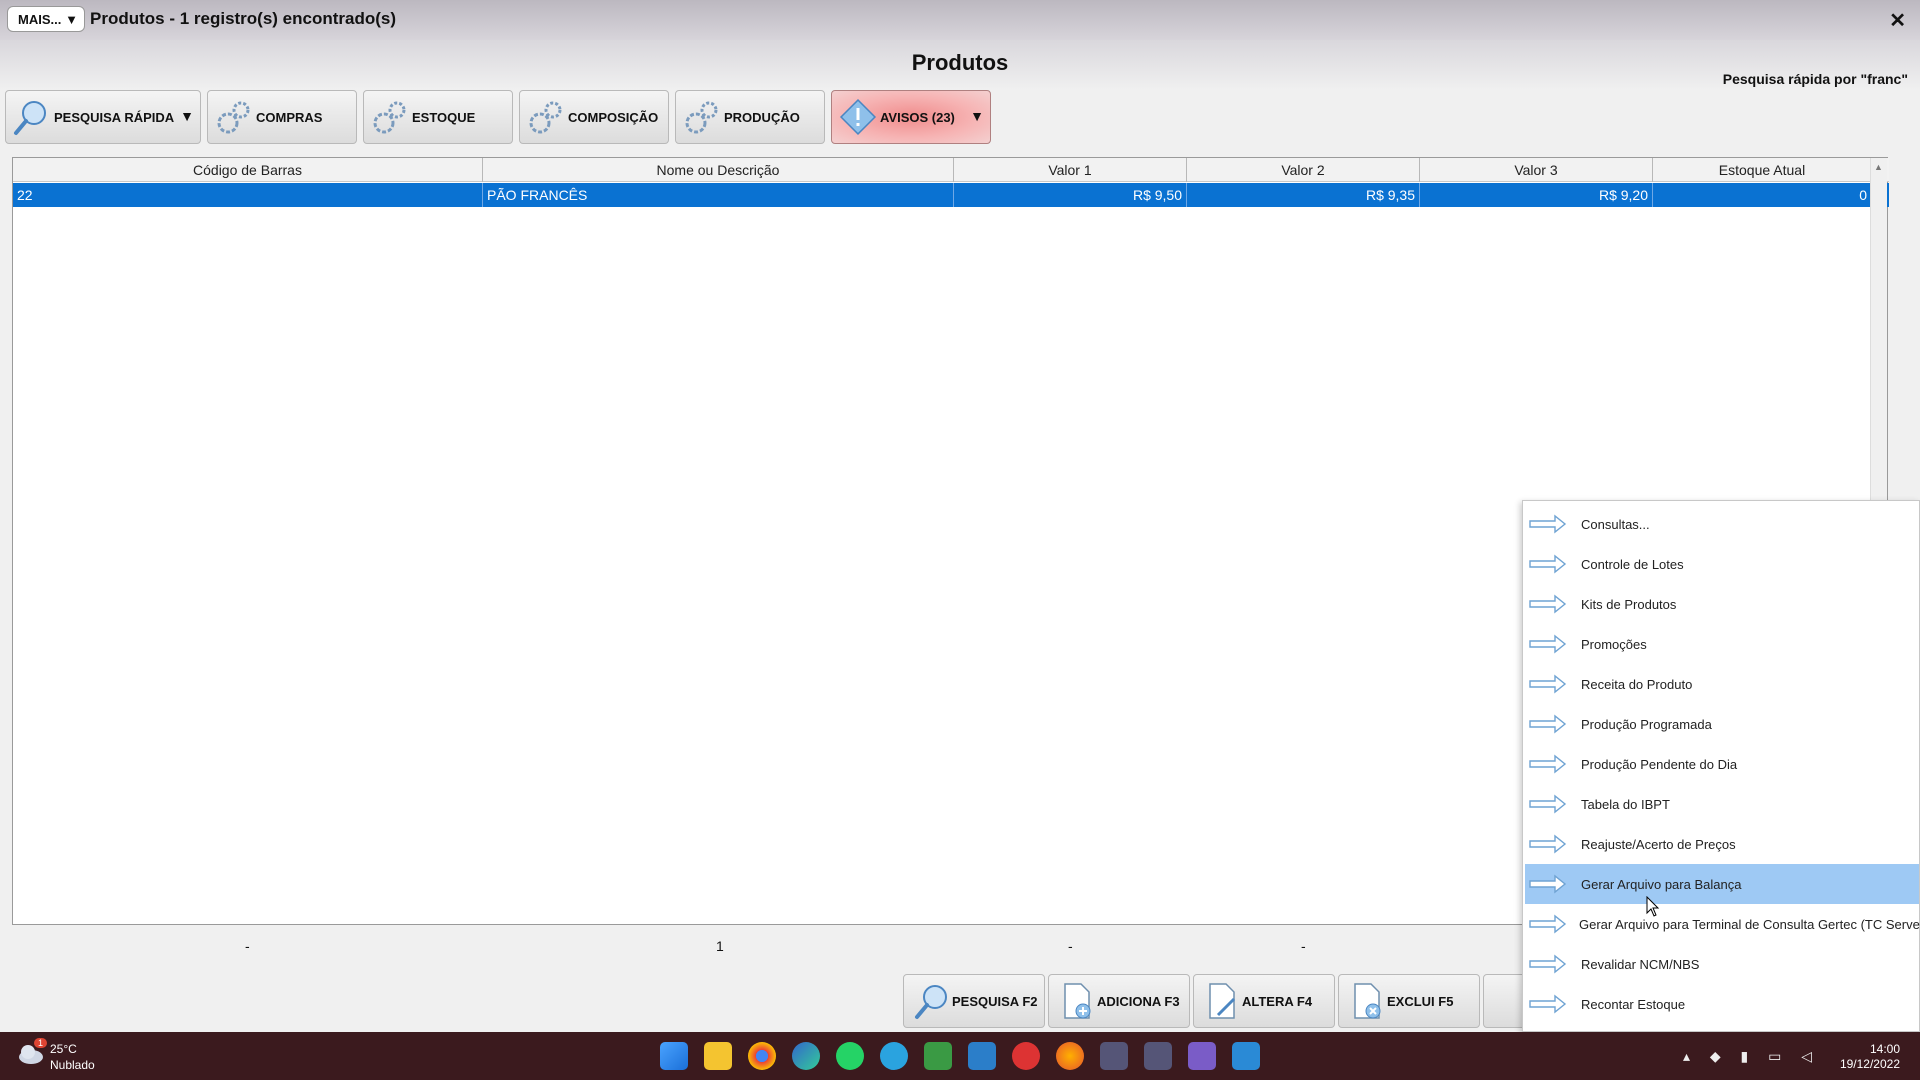 This screenshot has height=1080, width=1920. What do you see at coordinates (41, 1043) in the screenshot?
I see `weather-badge: 1` at bounding box center [41, 1043].